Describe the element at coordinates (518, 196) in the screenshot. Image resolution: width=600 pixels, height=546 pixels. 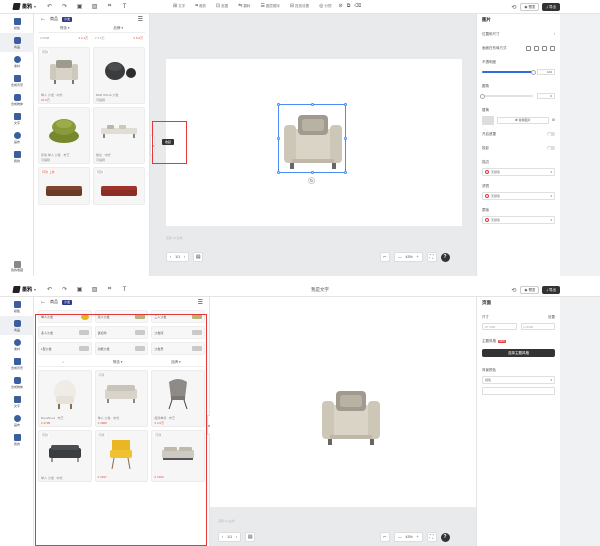
I see `filter-select: 无颜色 ▾` at that location.